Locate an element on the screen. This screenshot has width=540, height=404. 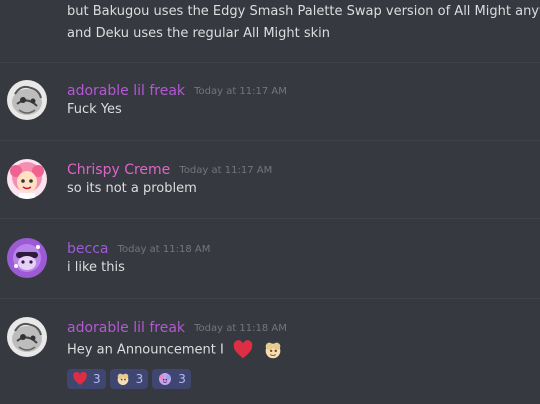
reaction-custom-purple: 3 is located at coordinates (171, 379).